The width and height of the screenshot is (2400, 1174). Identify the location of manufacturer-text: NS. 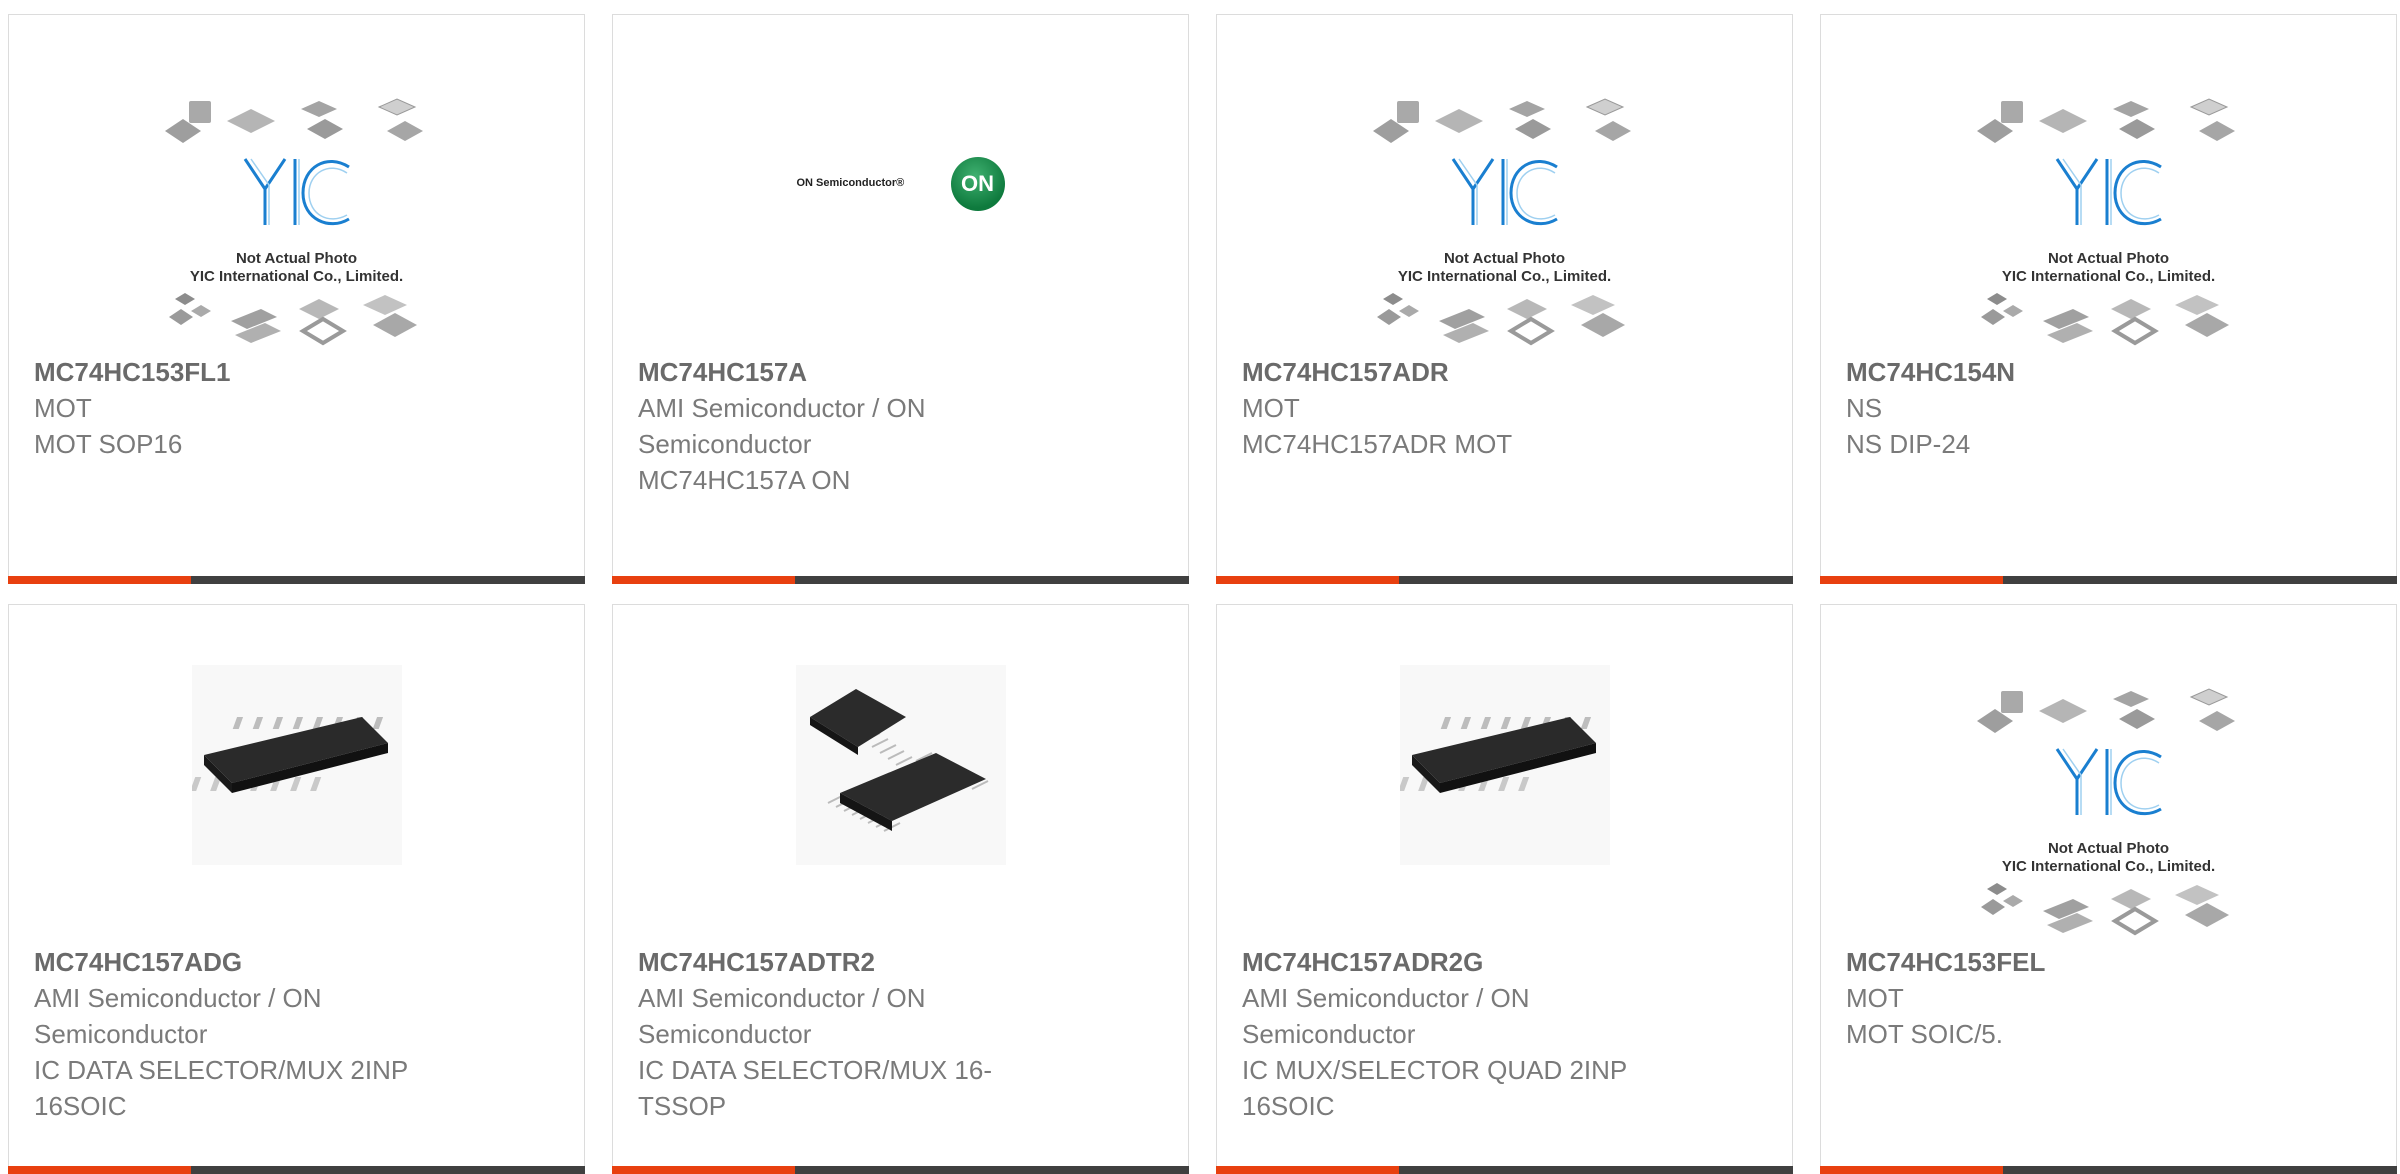
(1864, 408).